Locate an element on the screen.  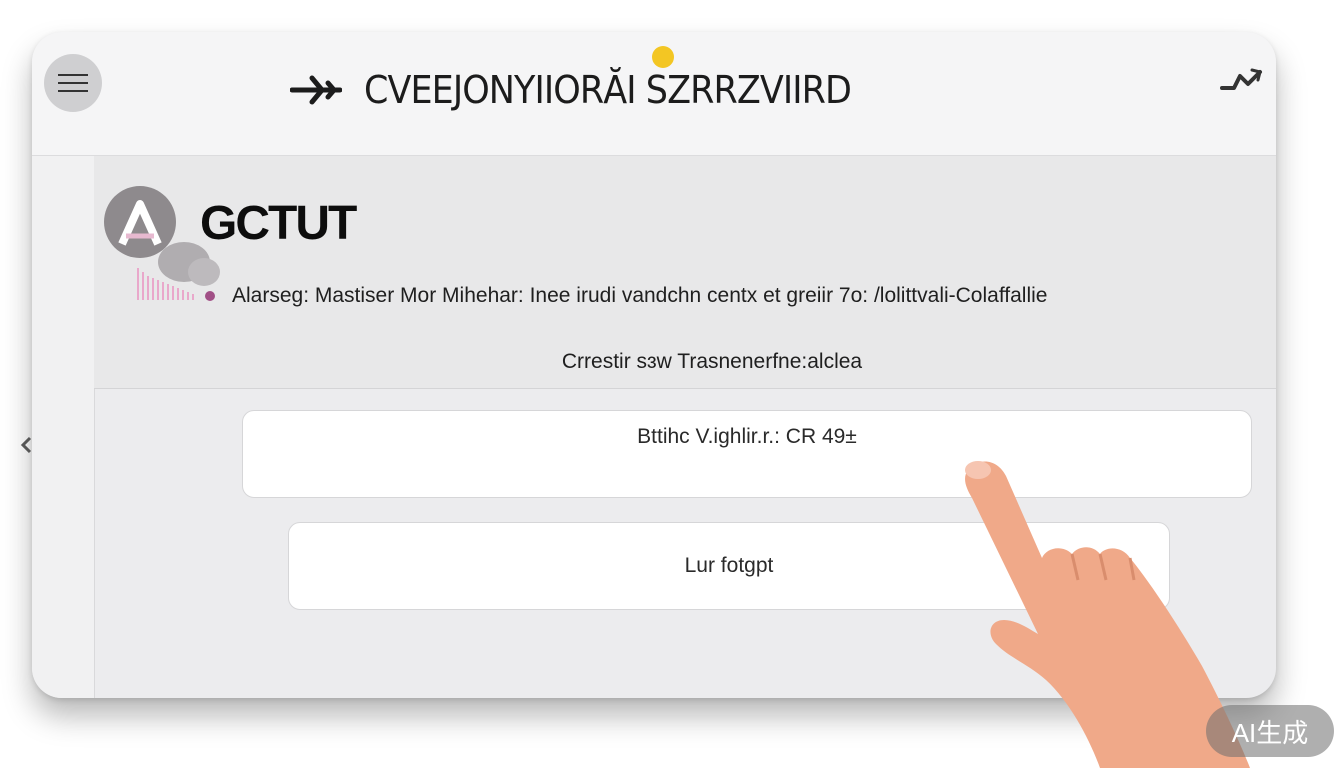
share-icon is located at coordinates (1241, 79).